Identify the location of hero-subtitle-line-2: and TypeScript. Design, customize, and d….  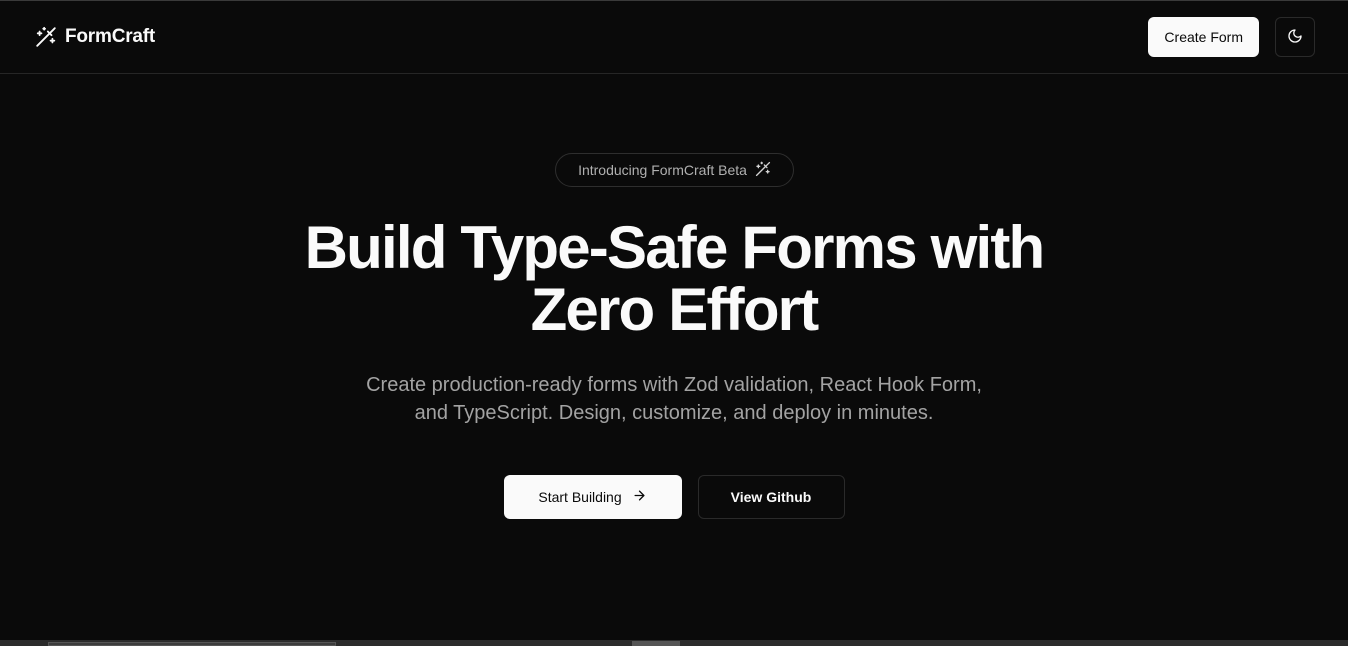
(674, 413).